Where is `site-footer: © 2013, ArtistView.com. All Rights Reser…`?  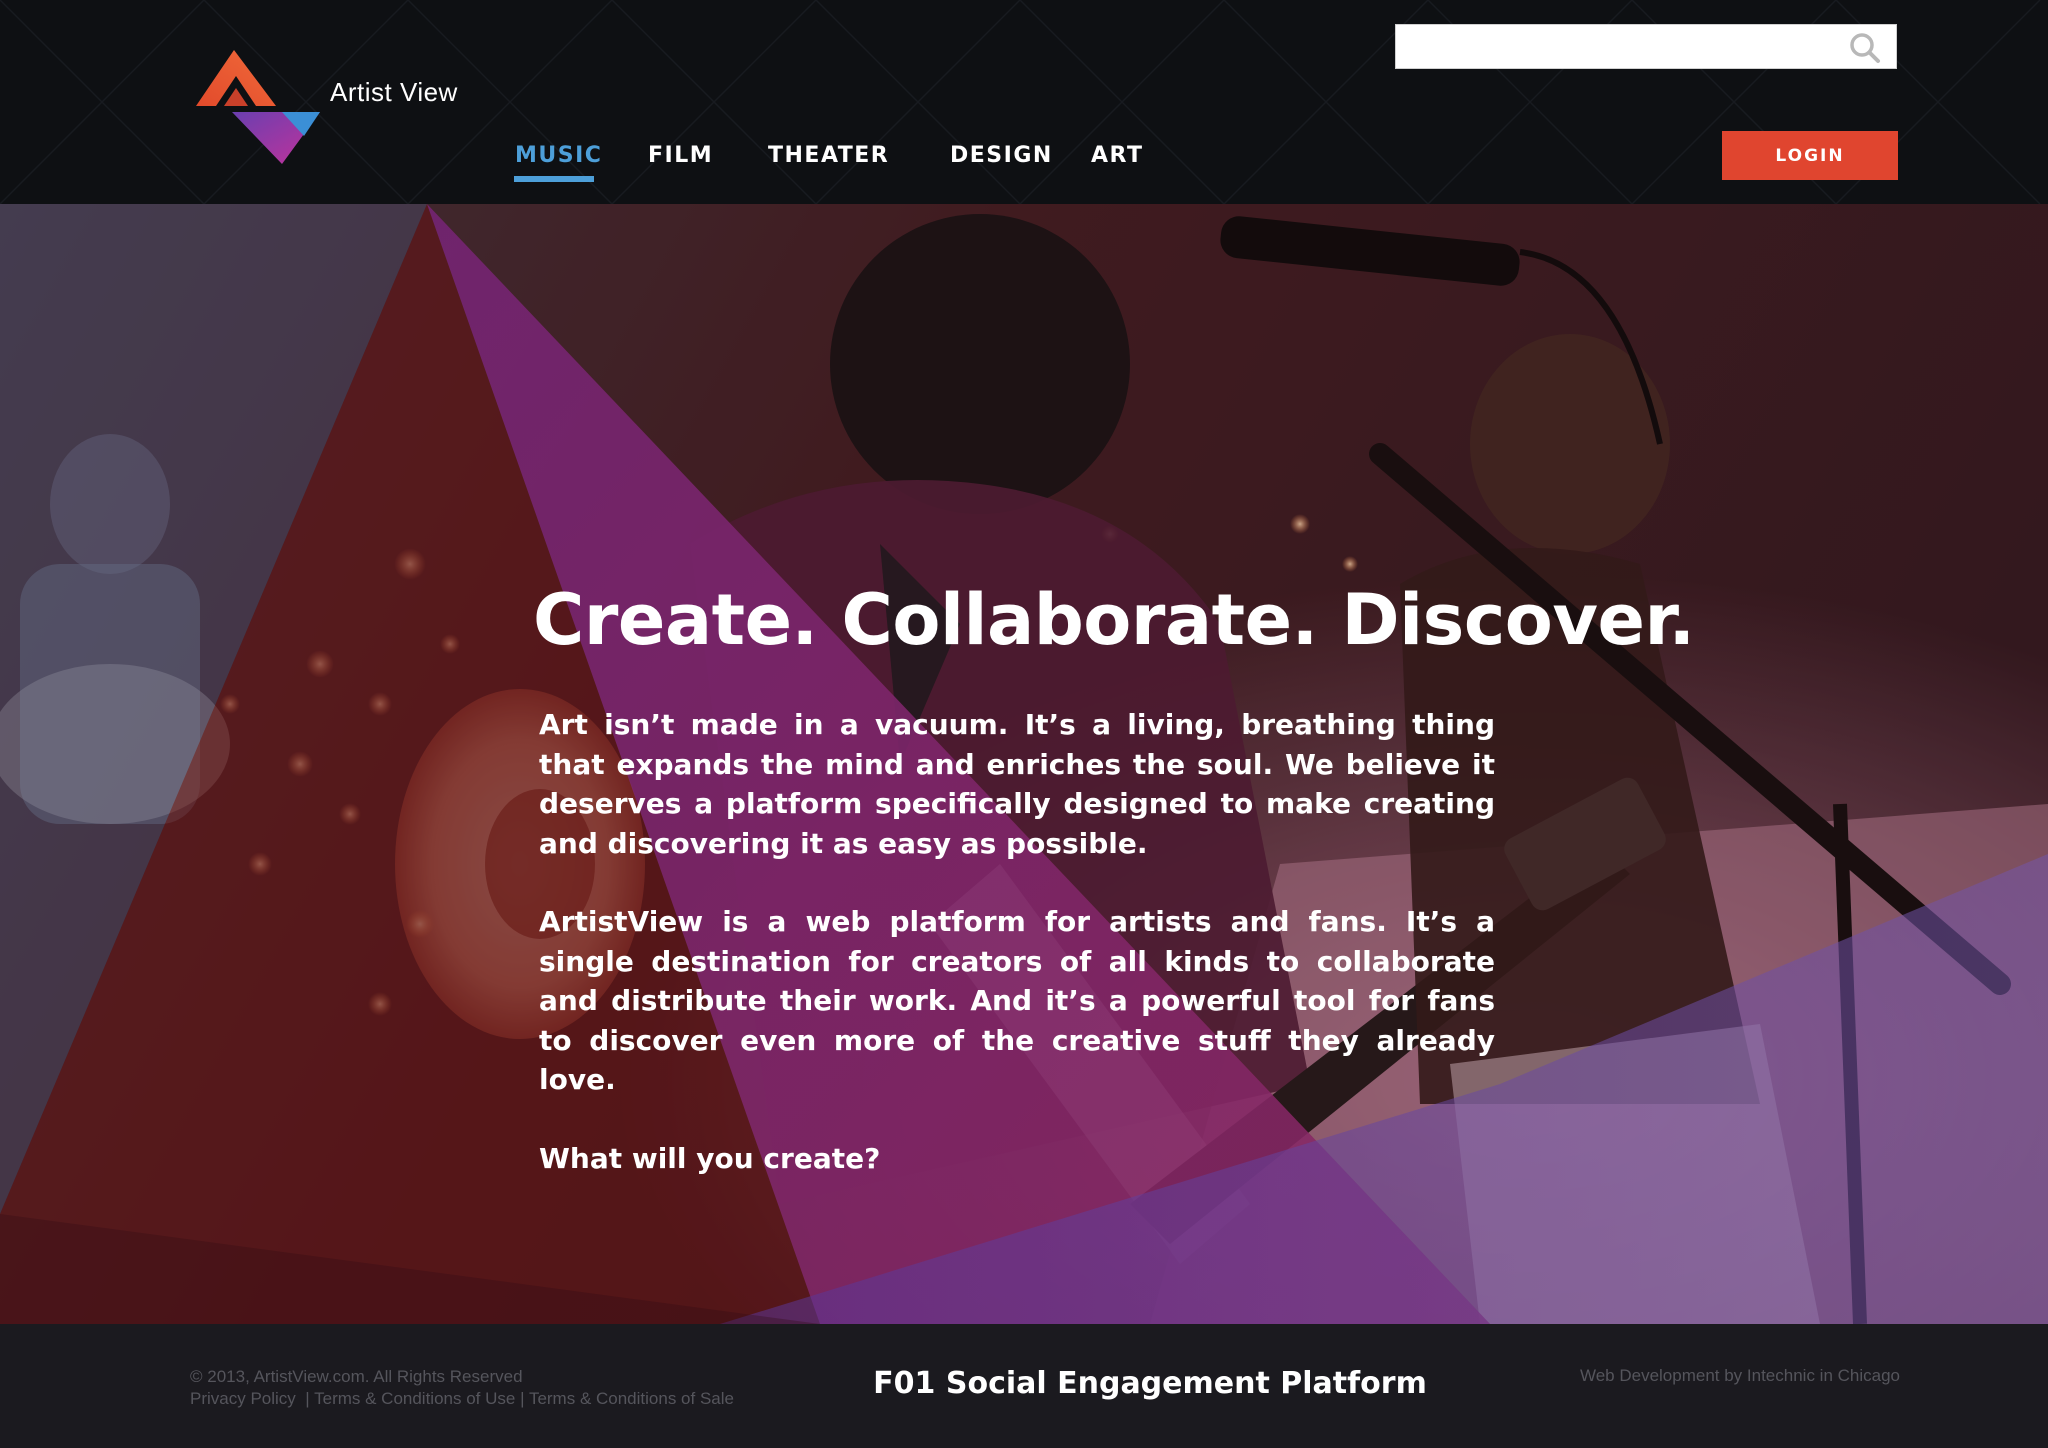
site-footer: © 2013, ArtistView.com. All Rights Reser… is located at coordinates (1024, 1386).